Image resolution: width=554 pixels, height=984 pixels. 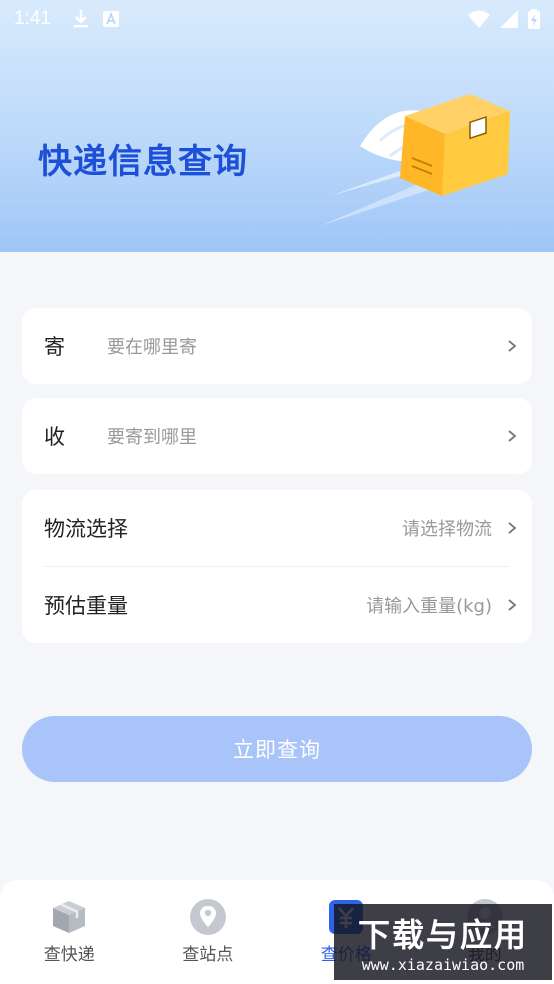 I want to click on package-icon, so click(x=69, y=917).